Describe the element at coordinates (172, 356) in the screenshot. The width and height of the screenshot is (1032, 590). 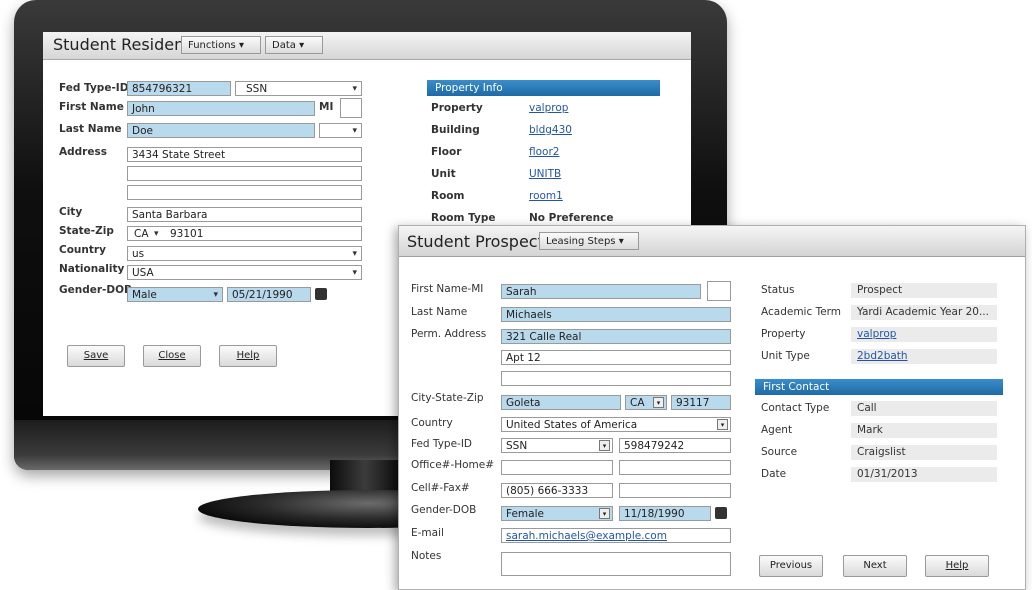
I see `close-button: Close` at that location.